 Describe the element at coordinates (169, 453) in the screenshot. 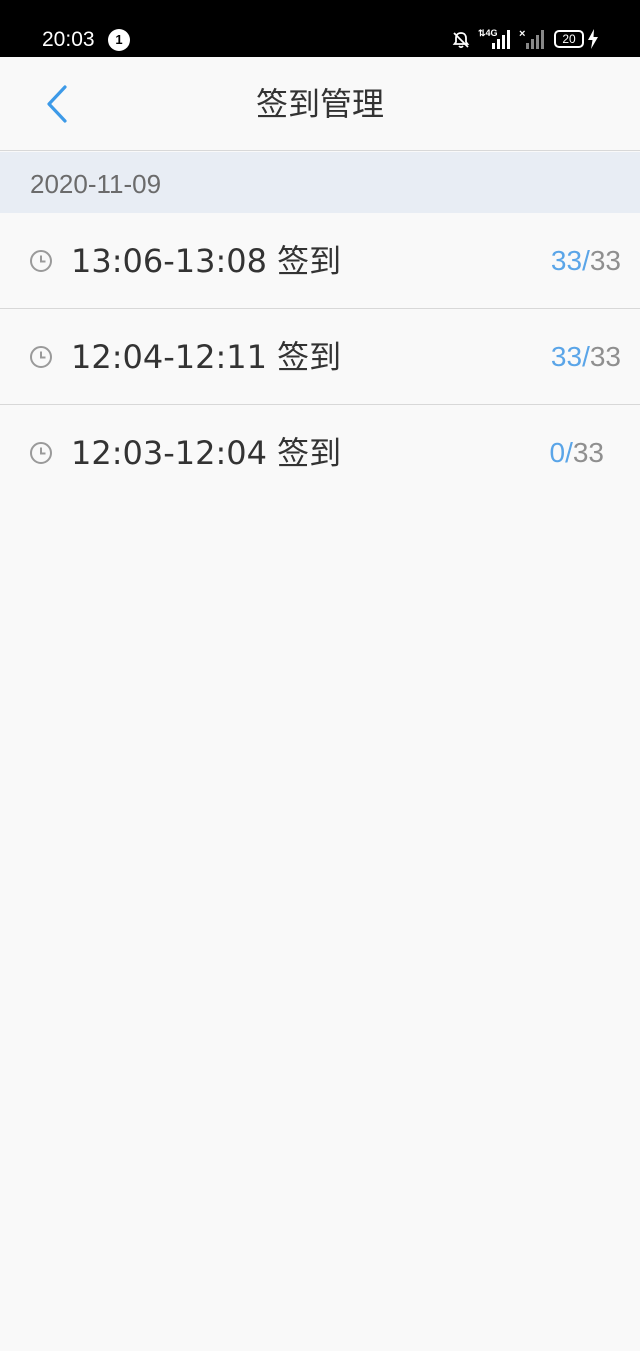

I see `session-time-range: 12:03-12:04` at that location.